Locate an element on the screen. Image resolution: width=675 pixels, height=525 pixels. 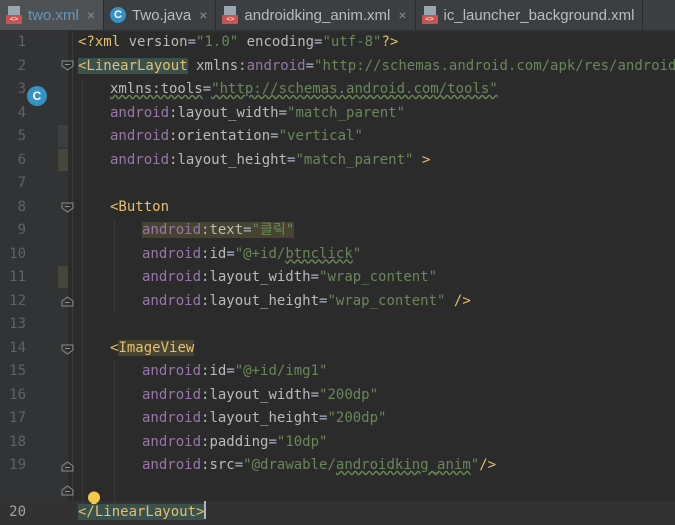
tab-ic-launcher-background-xml: <> ic_launcher_background.xml is located at coordinates (530, 15).